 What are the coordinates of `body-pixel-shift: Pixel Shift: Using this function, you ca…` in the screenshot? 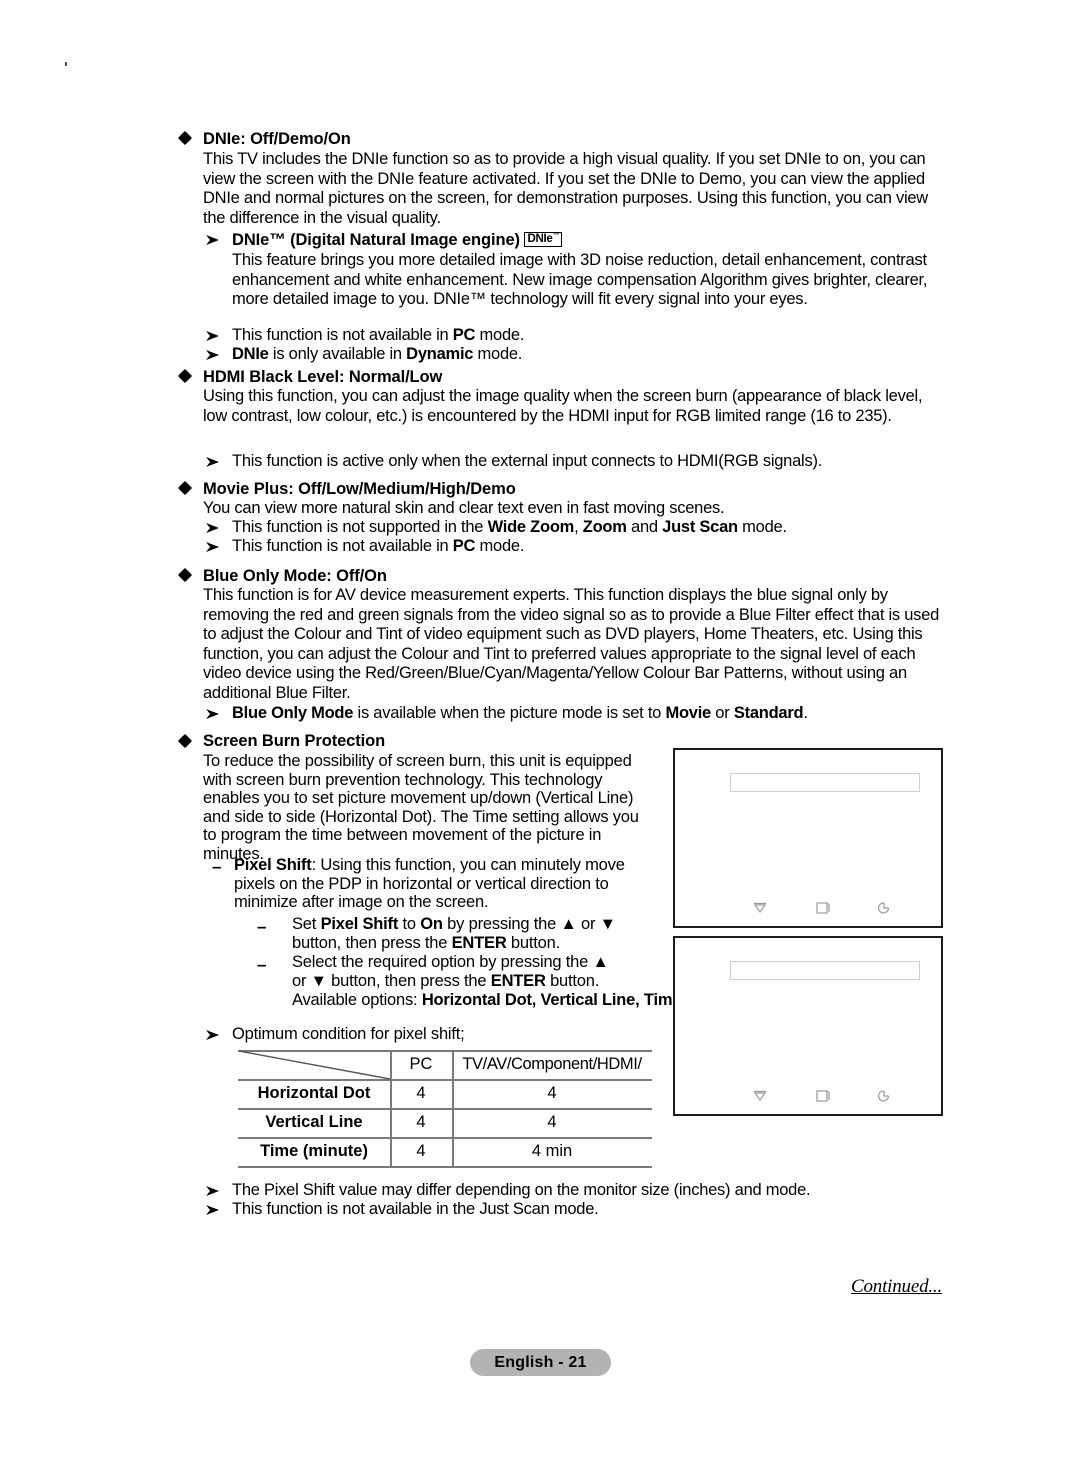 It's located at (446, 884).